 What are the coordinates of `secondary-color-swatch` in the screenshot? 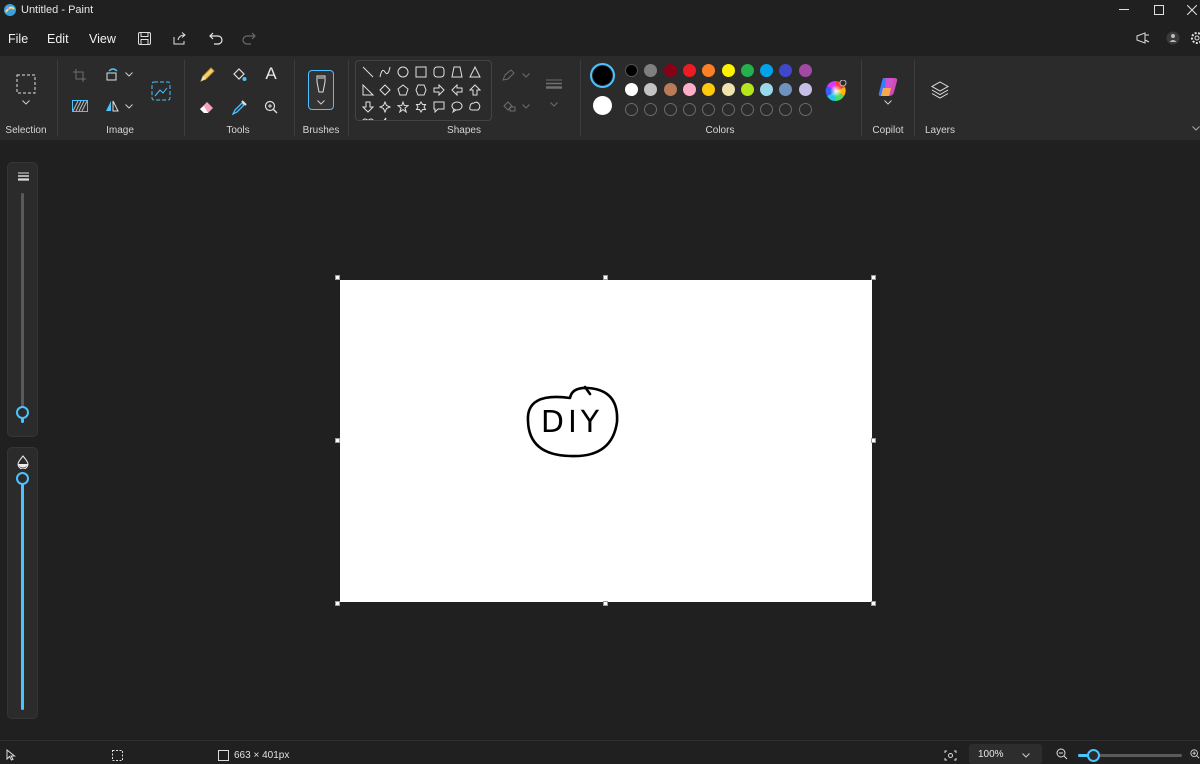 It's located at (602, 105).